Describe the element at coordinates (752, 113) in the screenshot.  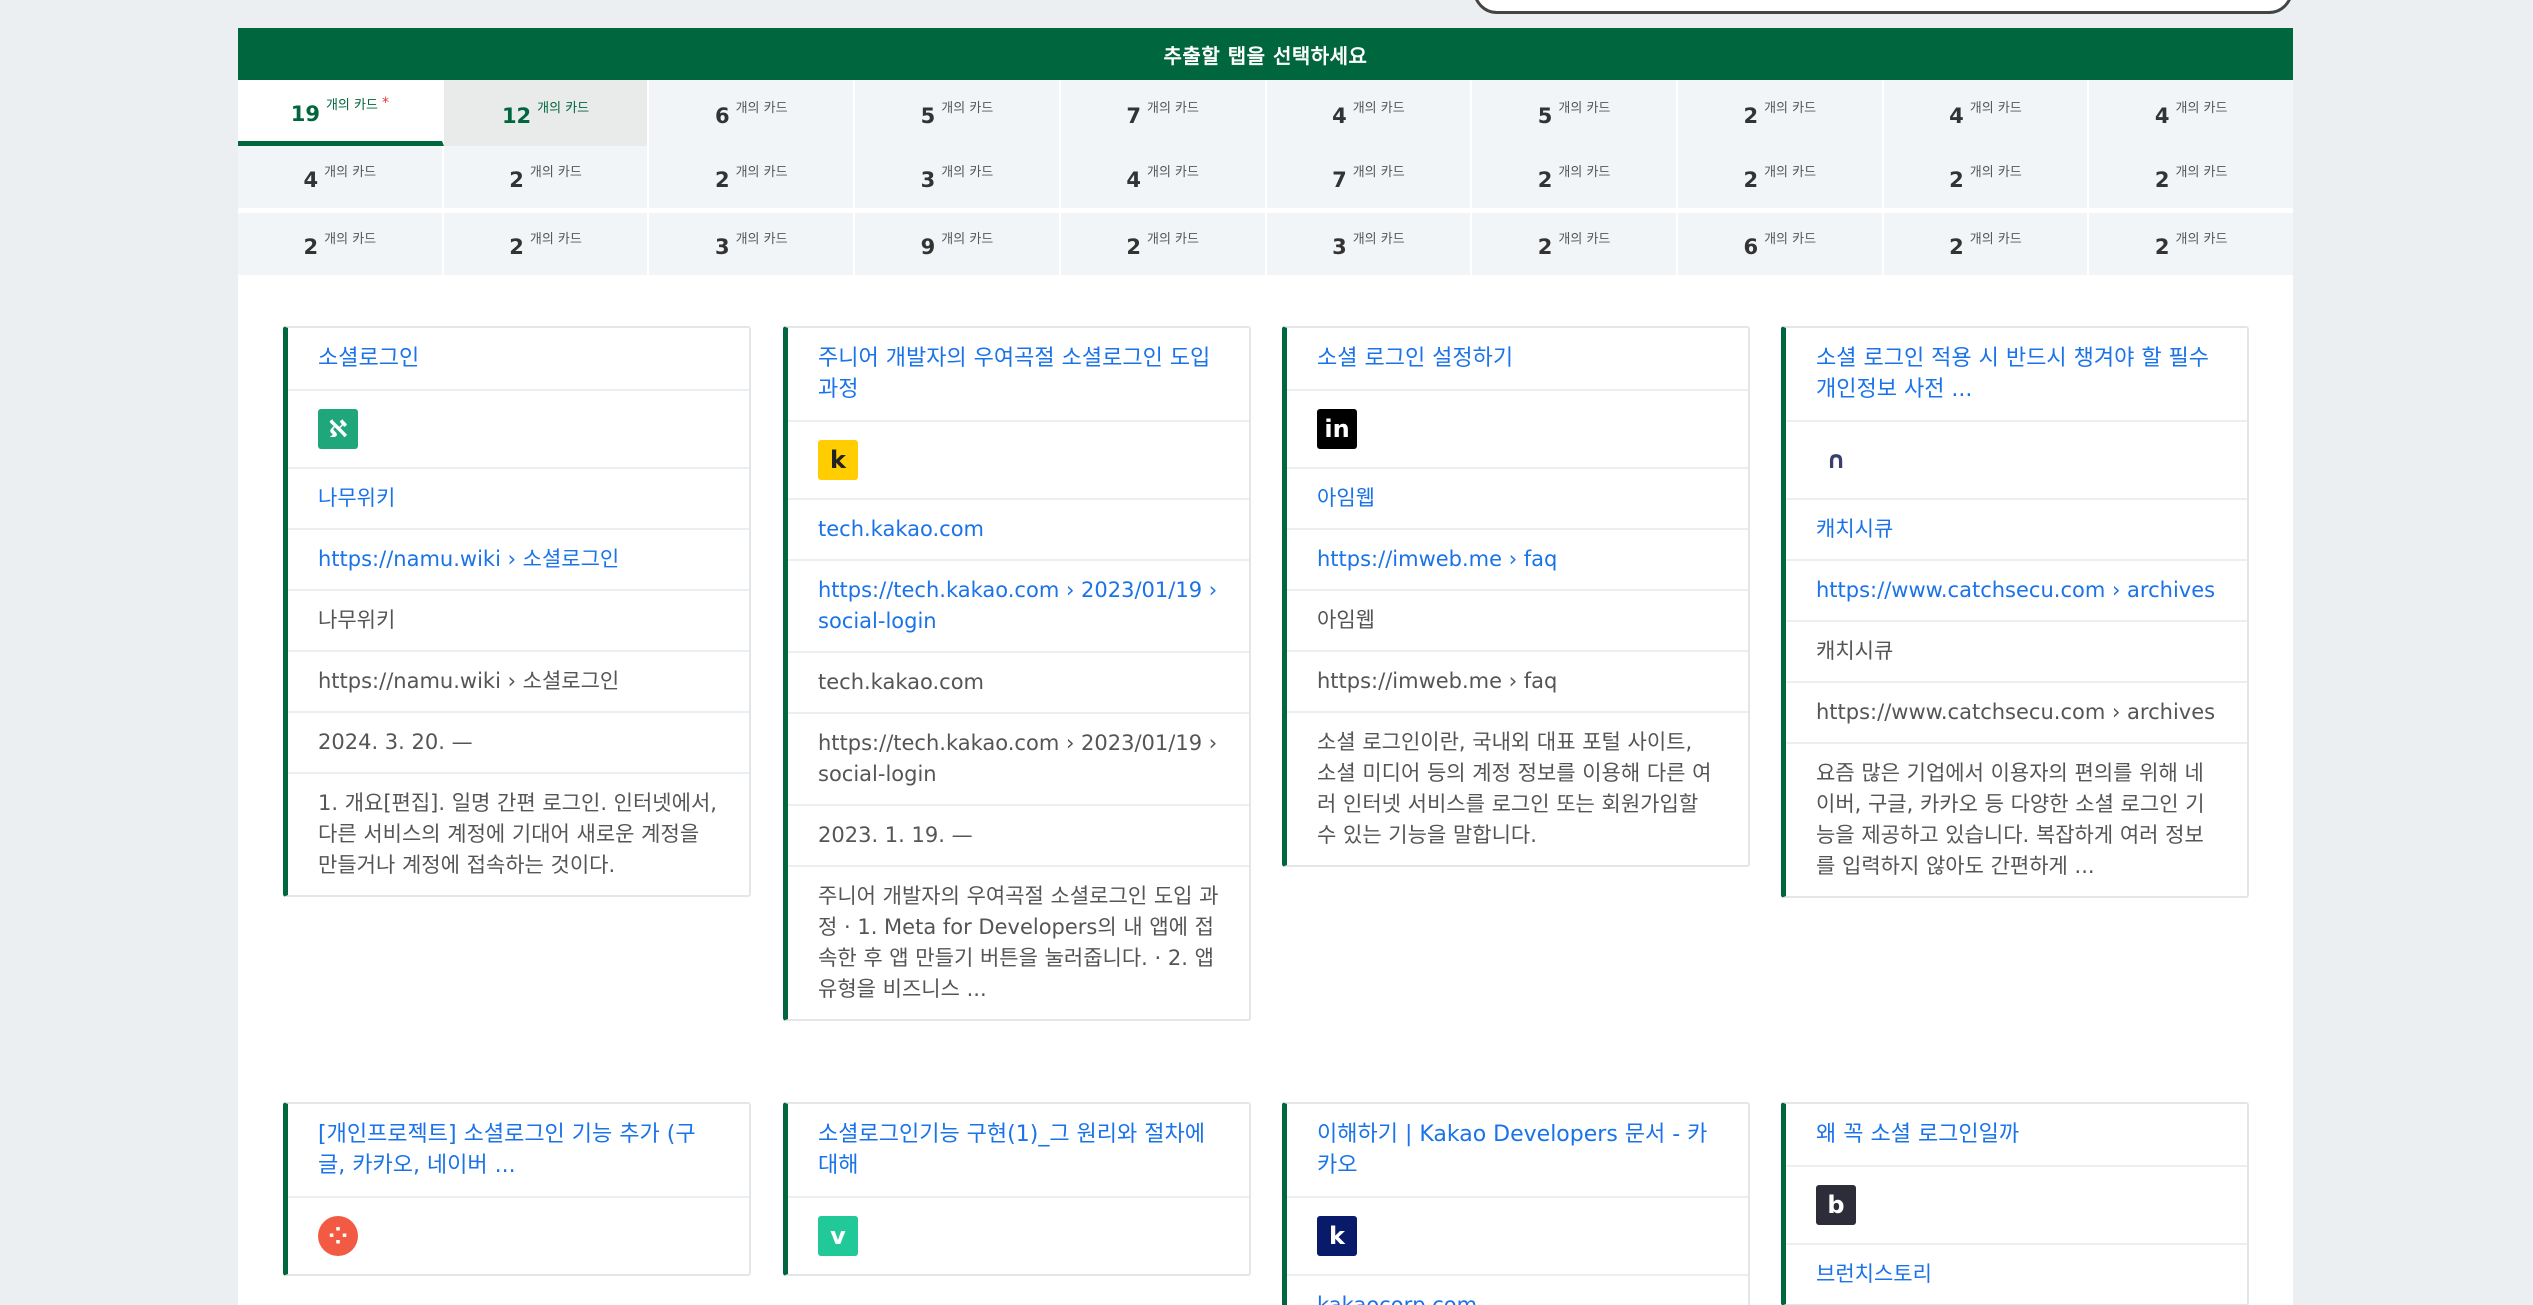
I see `tab-3: 6 개의 카드` at that location.